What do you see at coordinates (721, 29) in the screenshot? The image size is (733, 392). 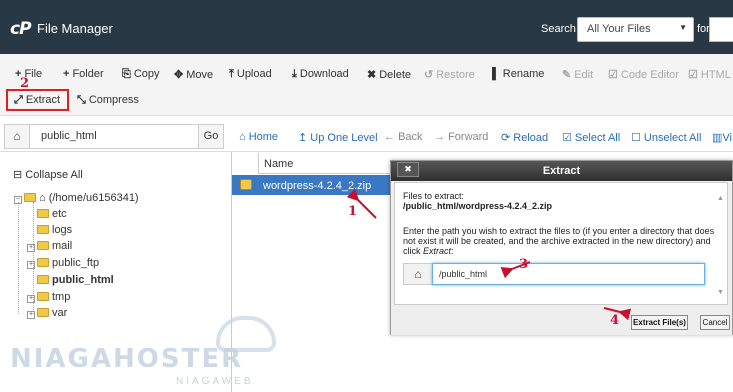 I see `search-input` at bounding box center [721, 29].